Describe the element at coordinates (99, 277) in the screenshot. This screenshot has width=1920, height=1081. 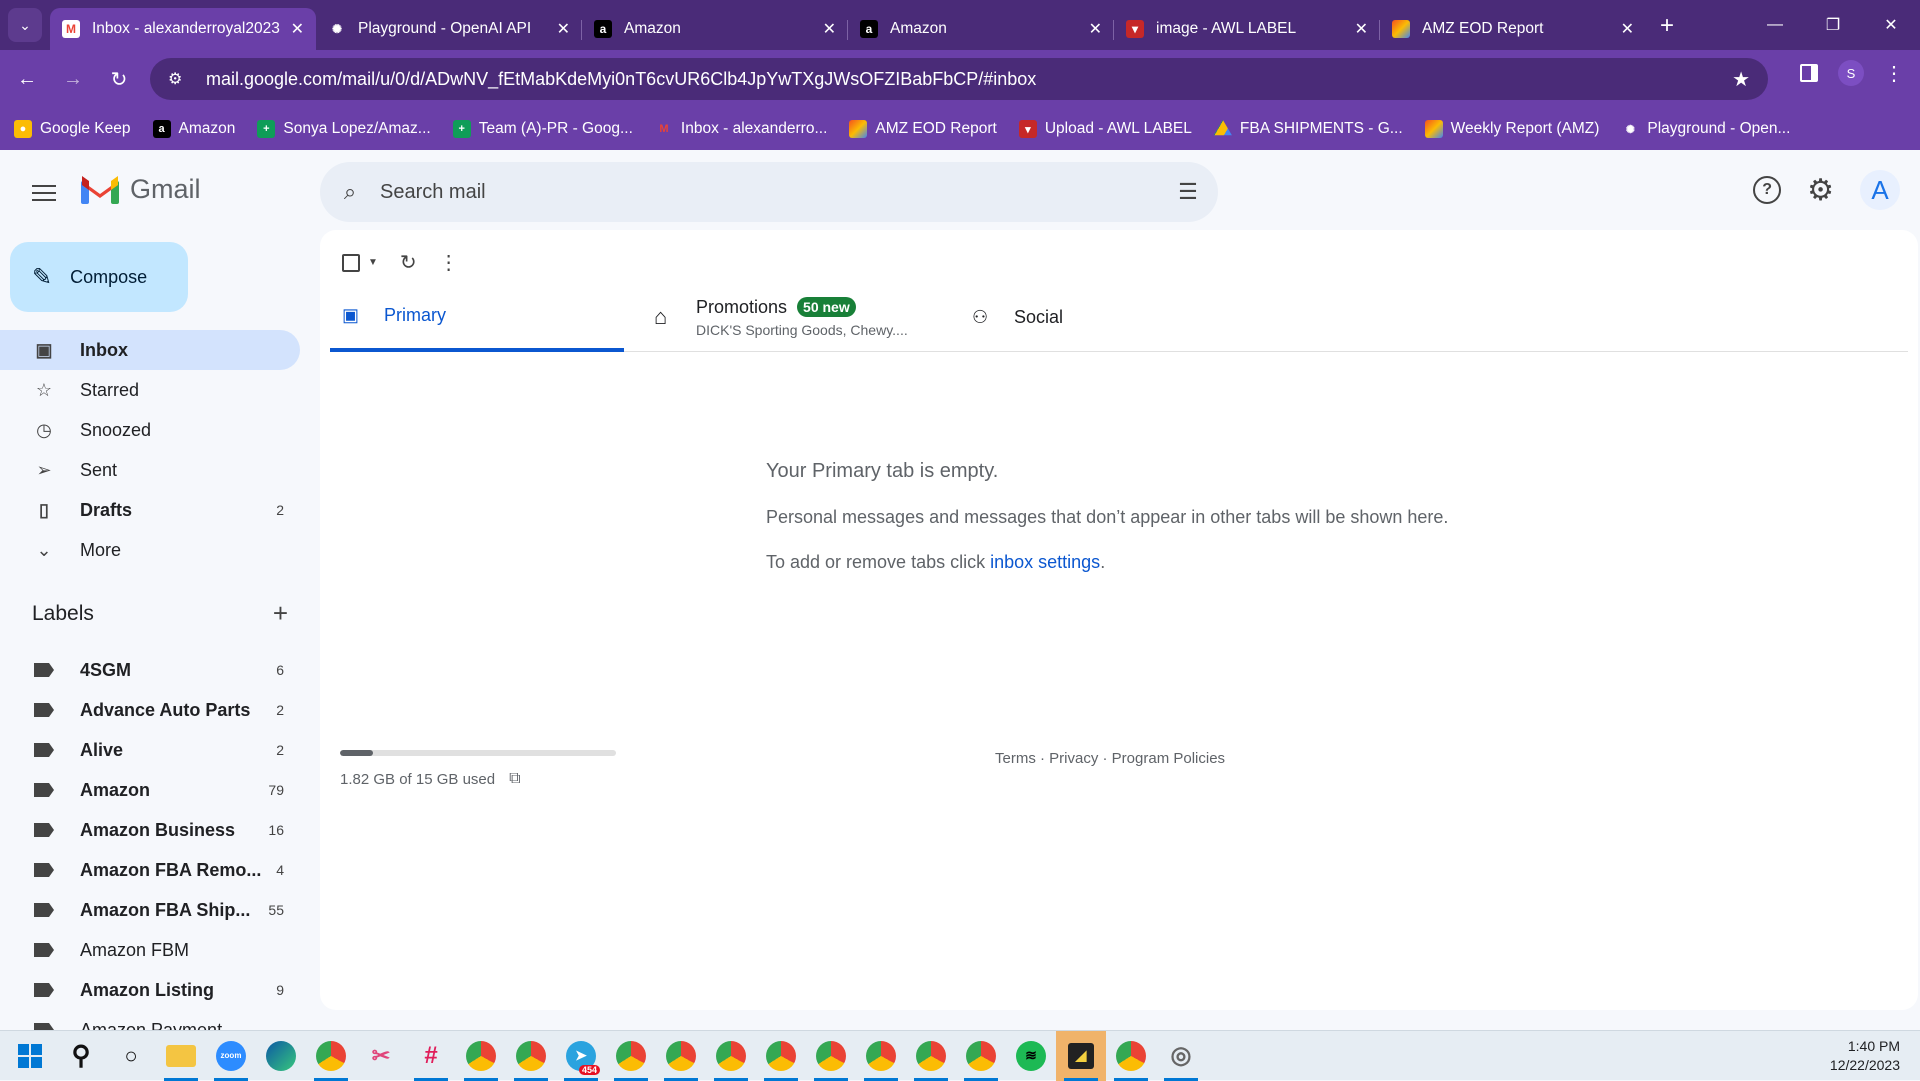
I see `compose-button: ✎ Compose` at that location.